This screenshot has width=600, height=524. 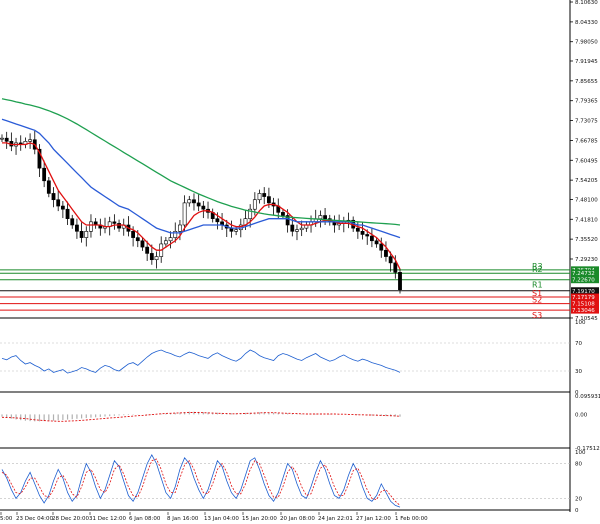 I want to click on y-tick-label: 7.91945, so click(x=586, y=62).